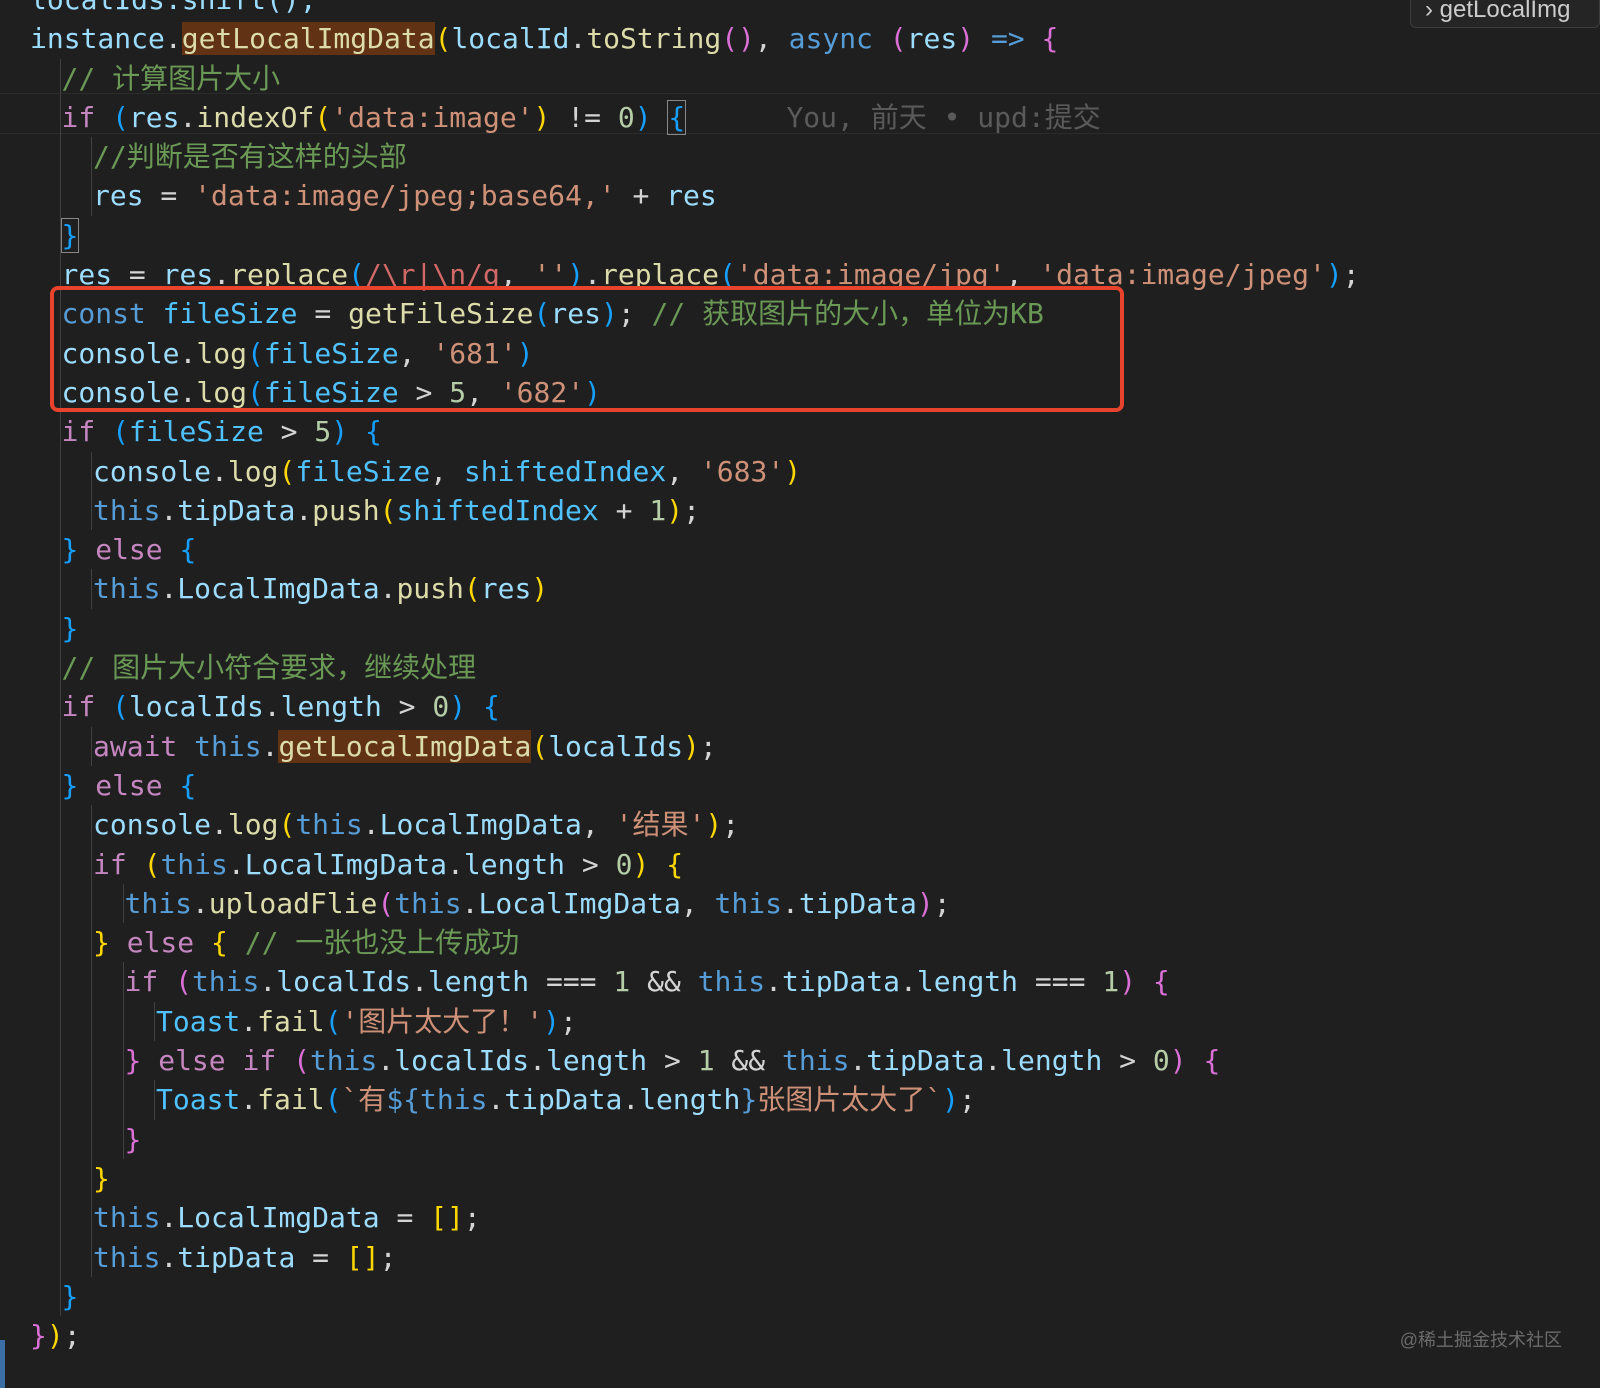 This screenshot has height=1388, width=1600. Describe the element at coordinates (942, 903) in the screenshot. I see `code-token: ;` at that location.